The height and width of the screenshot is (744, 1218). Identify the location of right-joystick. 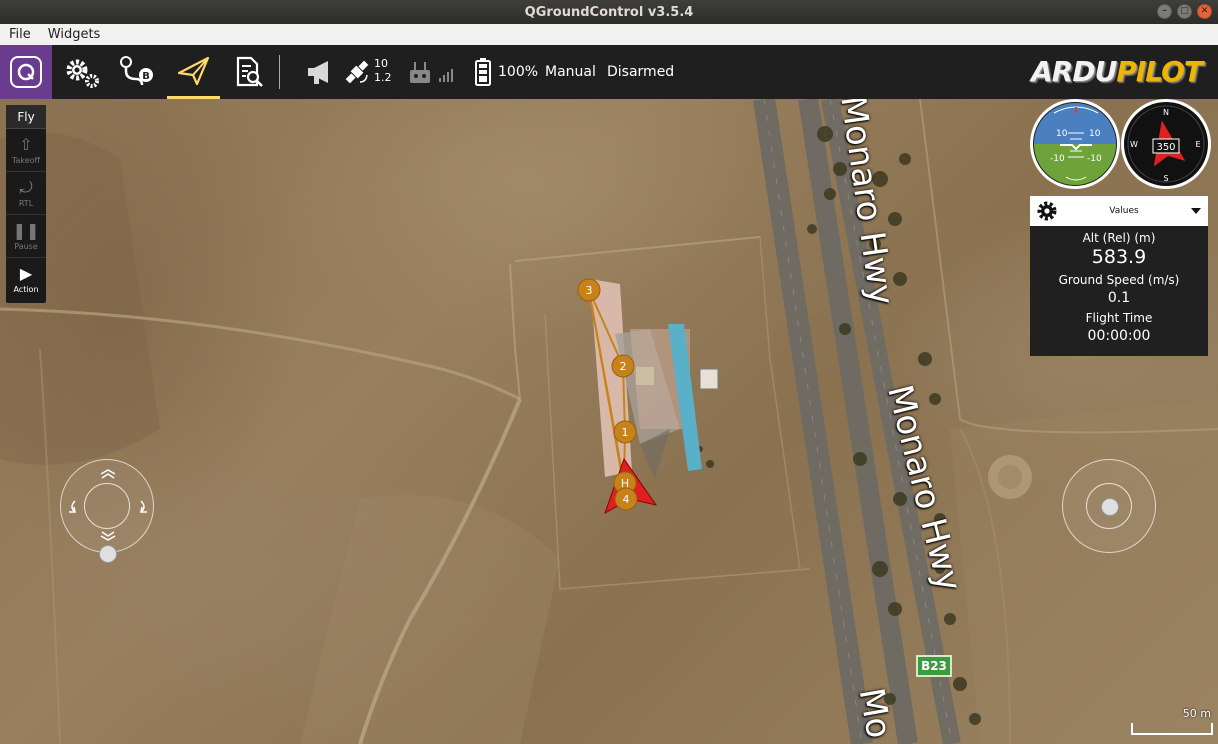
(1109, 506).